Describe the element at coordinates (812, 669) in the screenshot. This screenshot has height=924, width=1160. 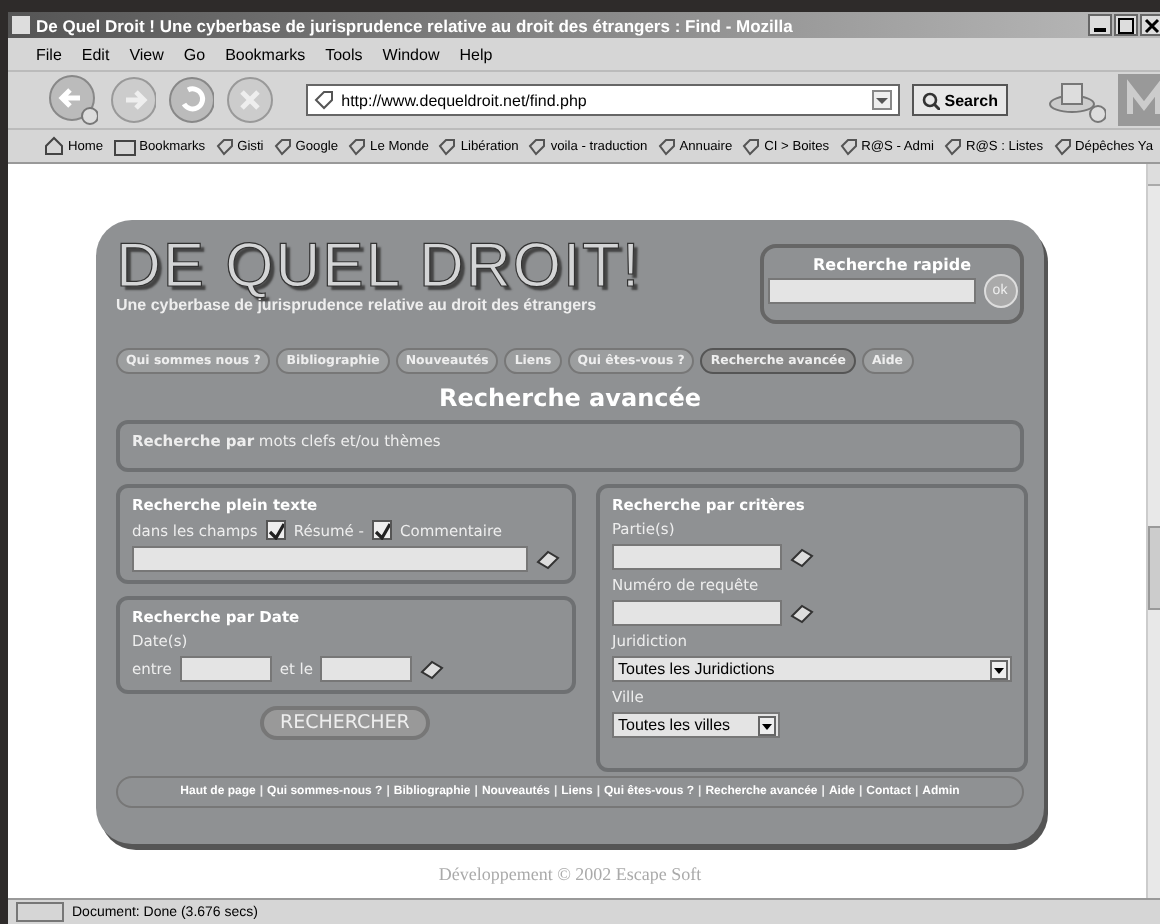
I see `jurisdiction-select: Toutes les Juridictions` at that location.